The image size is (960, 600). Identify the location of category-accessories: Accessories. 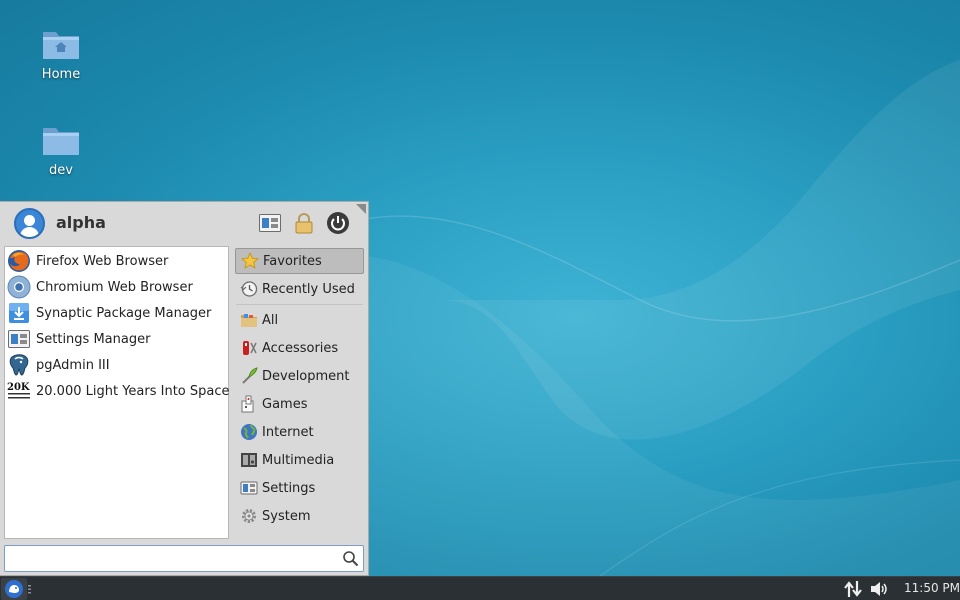
(299, 348).